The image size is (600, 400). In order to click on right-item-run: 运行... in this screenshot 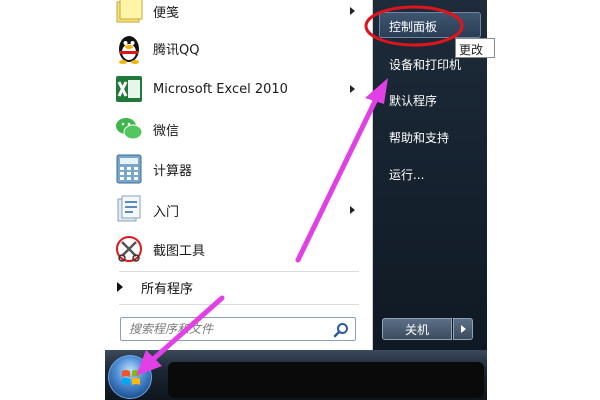, I will do `click(406, 174)`.